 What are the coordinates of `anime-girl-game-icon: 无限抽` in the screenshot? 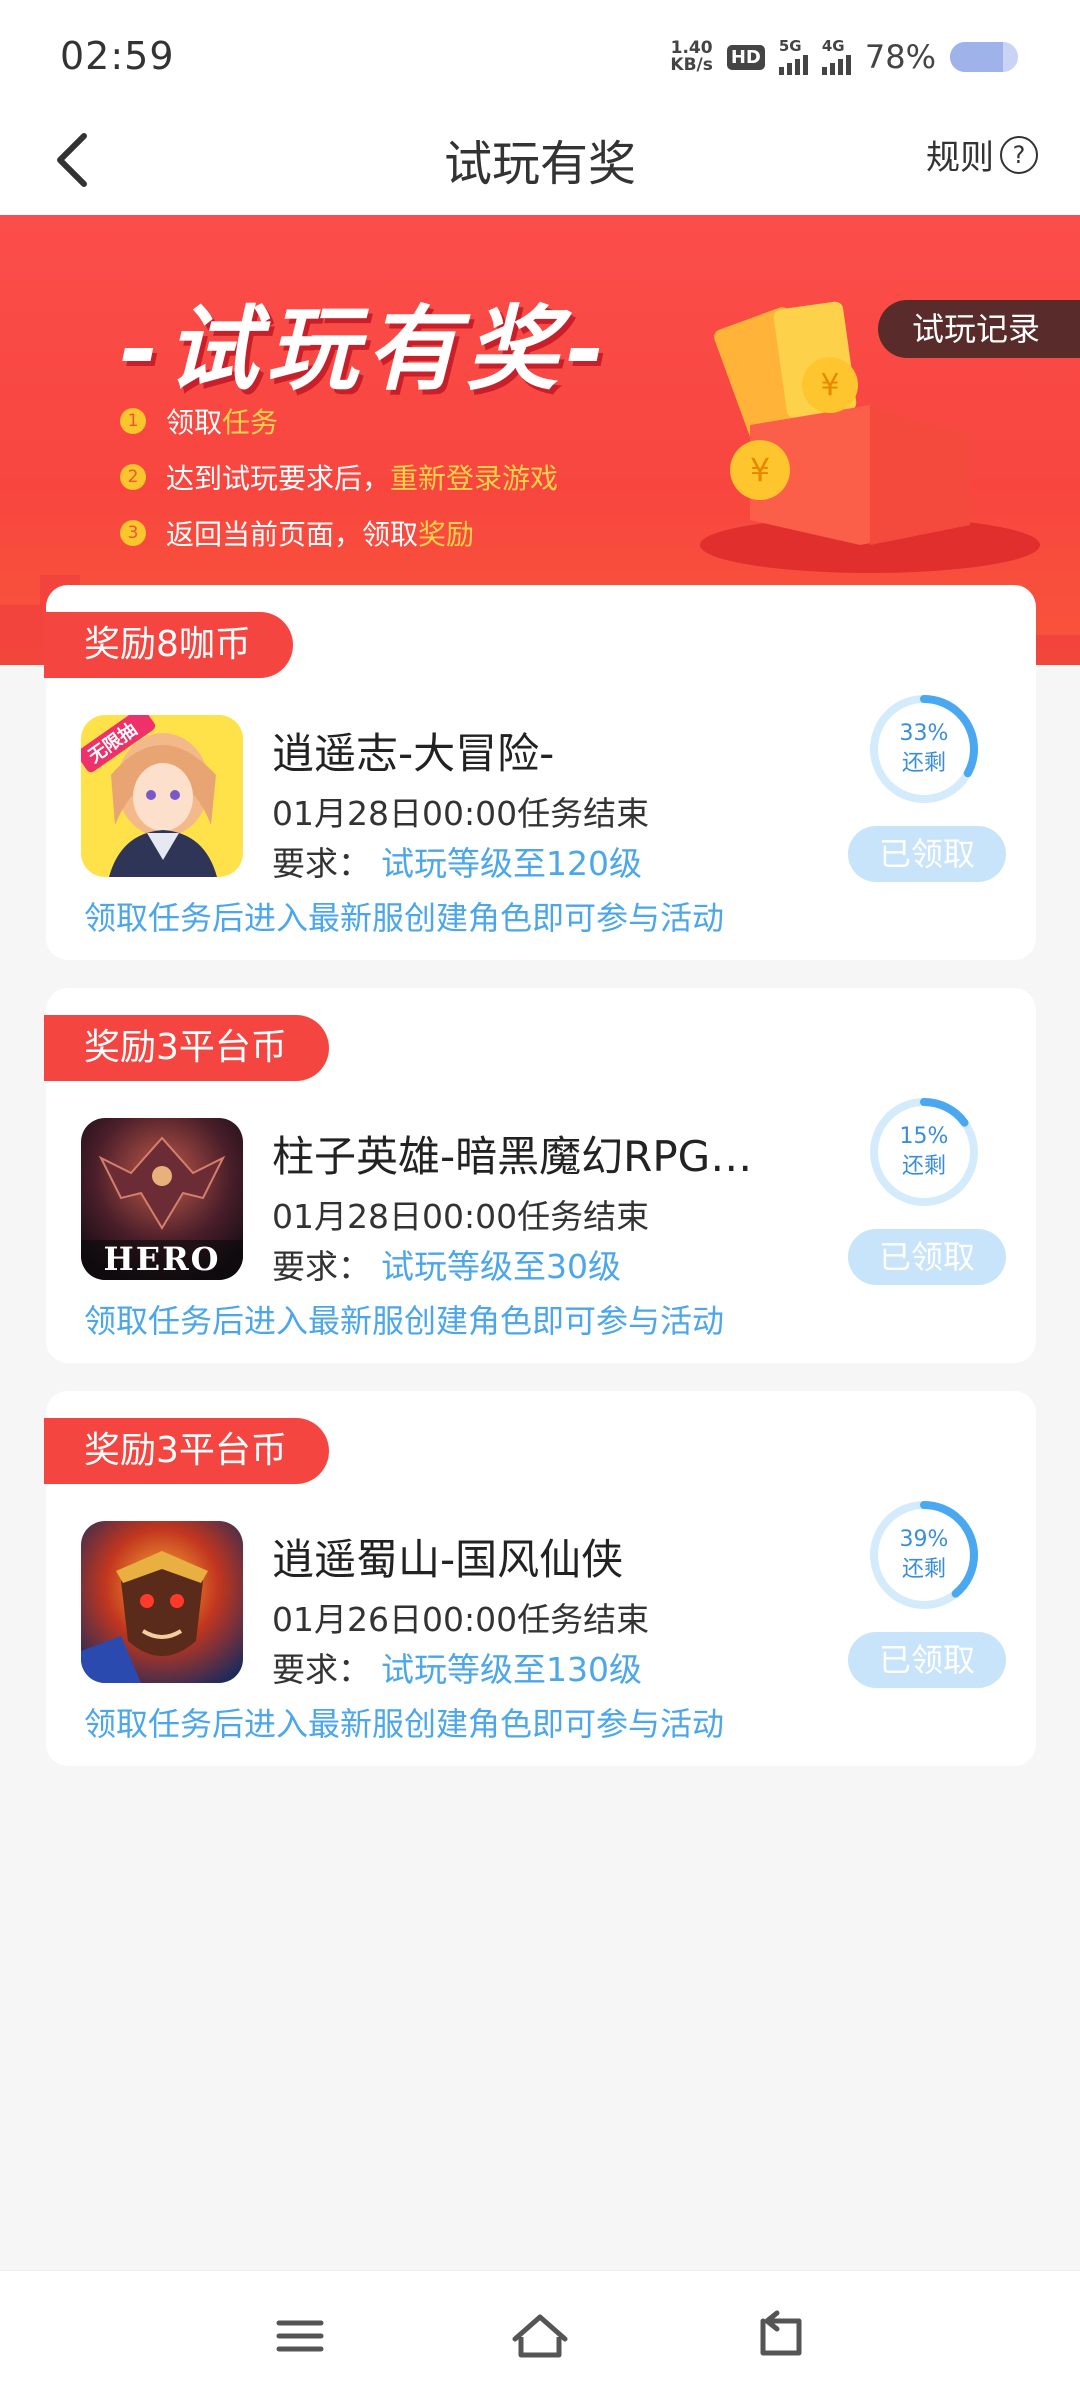 It's located at (162, 796).